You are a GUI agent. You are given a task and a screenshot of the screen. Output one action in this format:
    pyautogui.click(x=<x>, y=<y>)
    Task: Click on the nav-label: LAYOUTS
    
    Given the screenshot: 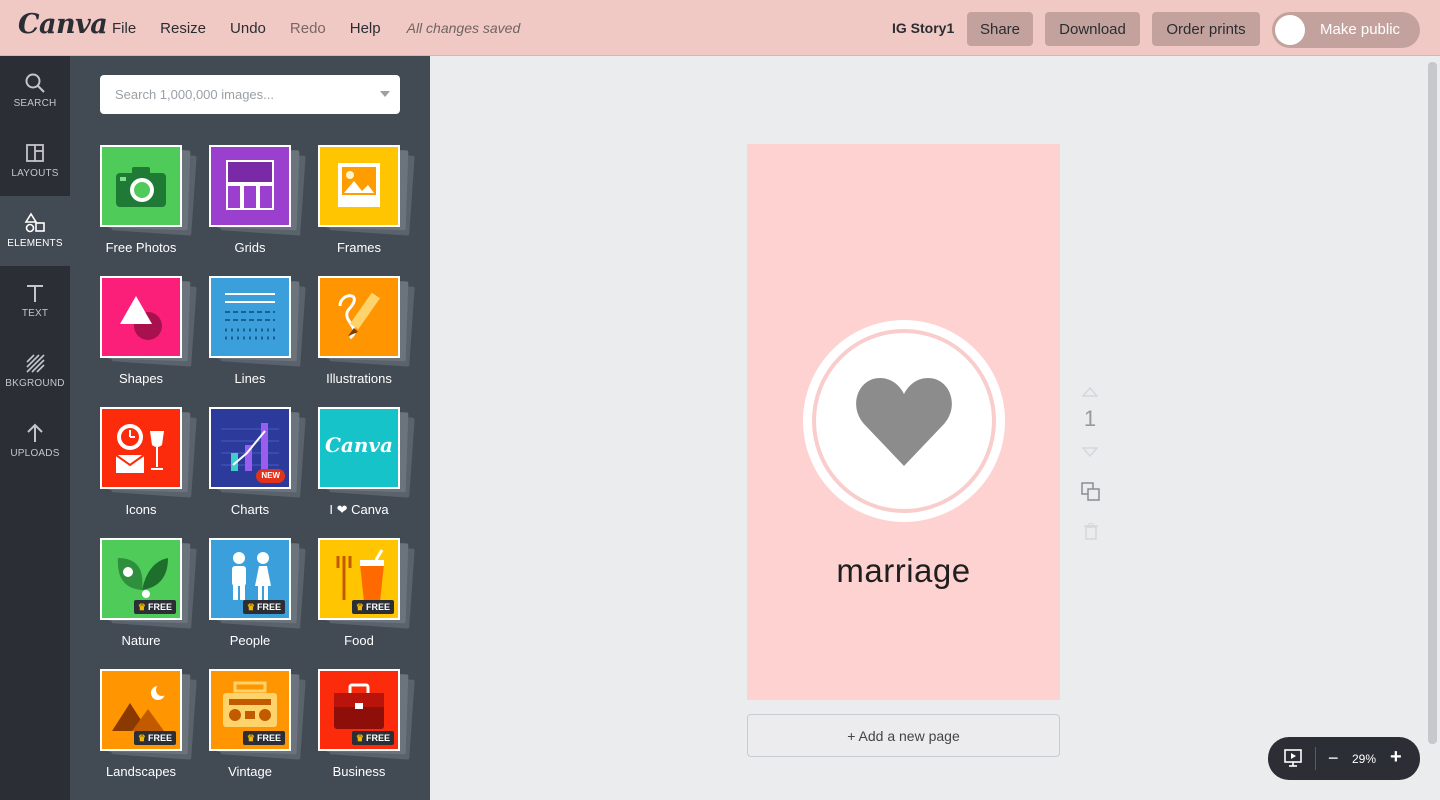 What is the action you would take?
    pyautogui.click(x=35, y=173)
    